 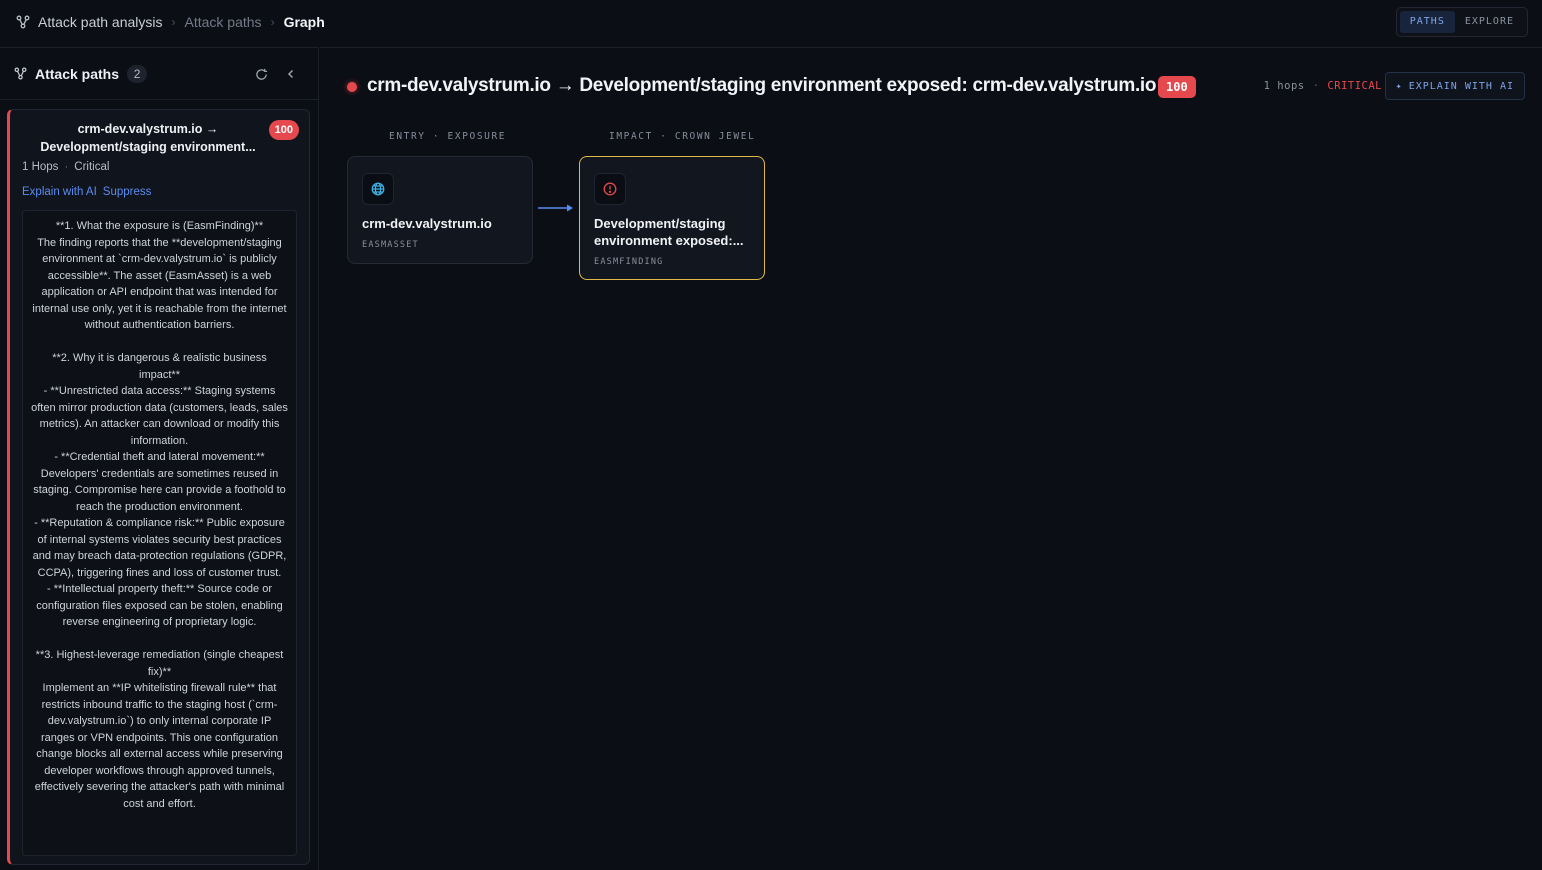 I want to click on tab-paths: PATHS, so click(x=1427, y=22).